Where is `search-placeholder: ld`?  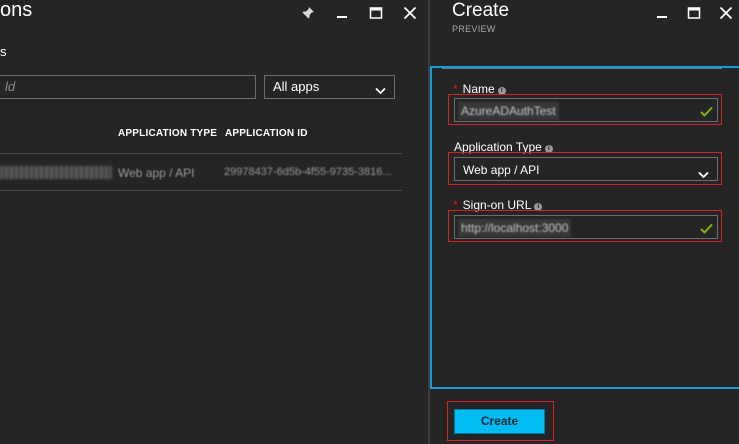
search-placeholder: ld is located at coordinates (10, 86).